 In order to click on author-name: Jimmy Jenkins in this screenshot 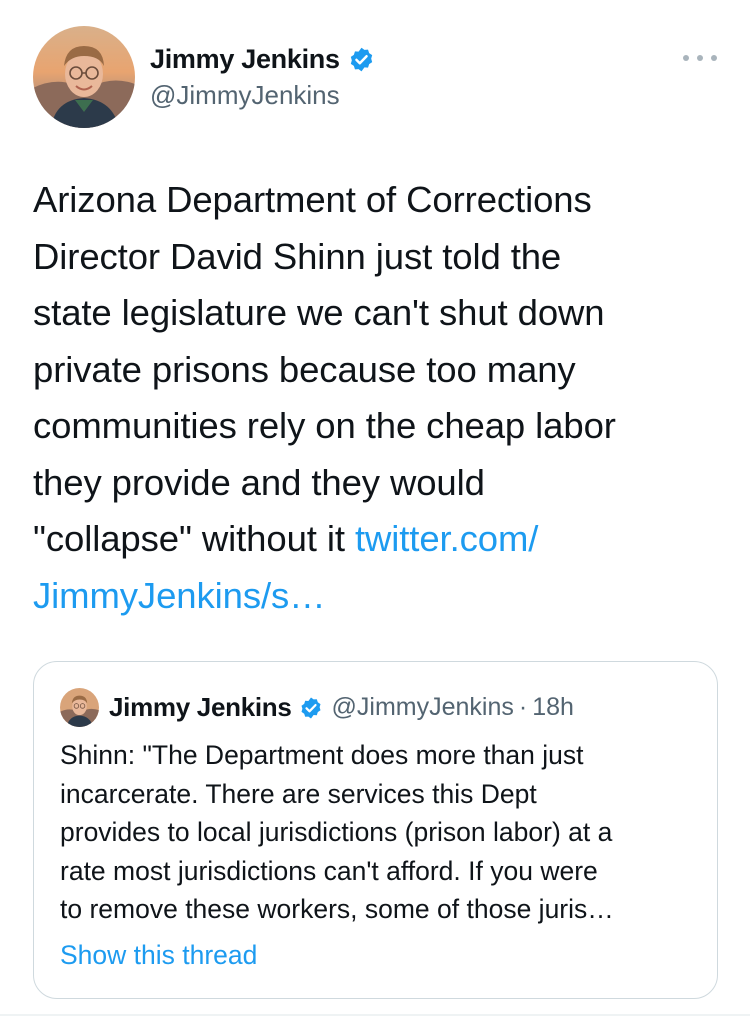, I will do `click(245, 59)`.